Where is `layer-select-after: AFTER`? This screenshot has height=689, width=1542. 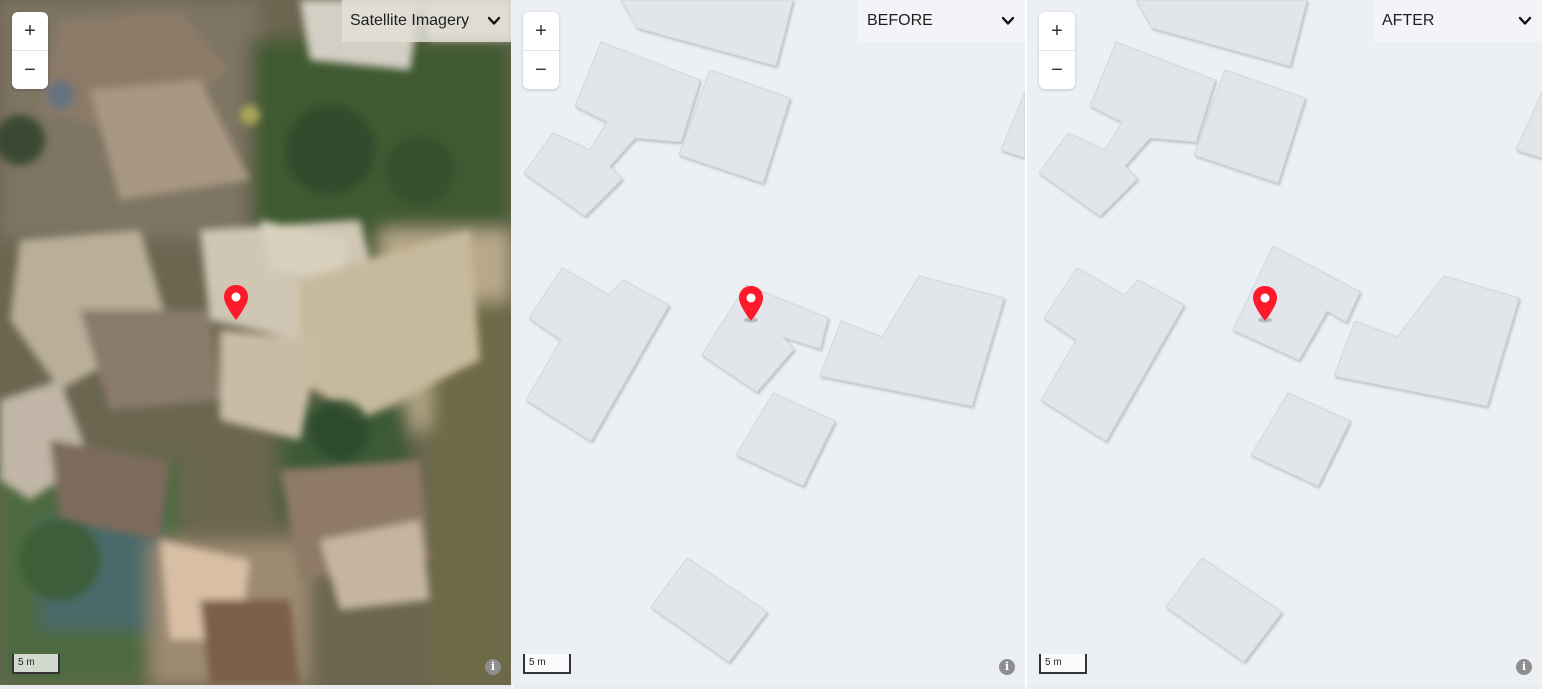 layer-select-after: AFTER is located at coordinates (1458, 21).